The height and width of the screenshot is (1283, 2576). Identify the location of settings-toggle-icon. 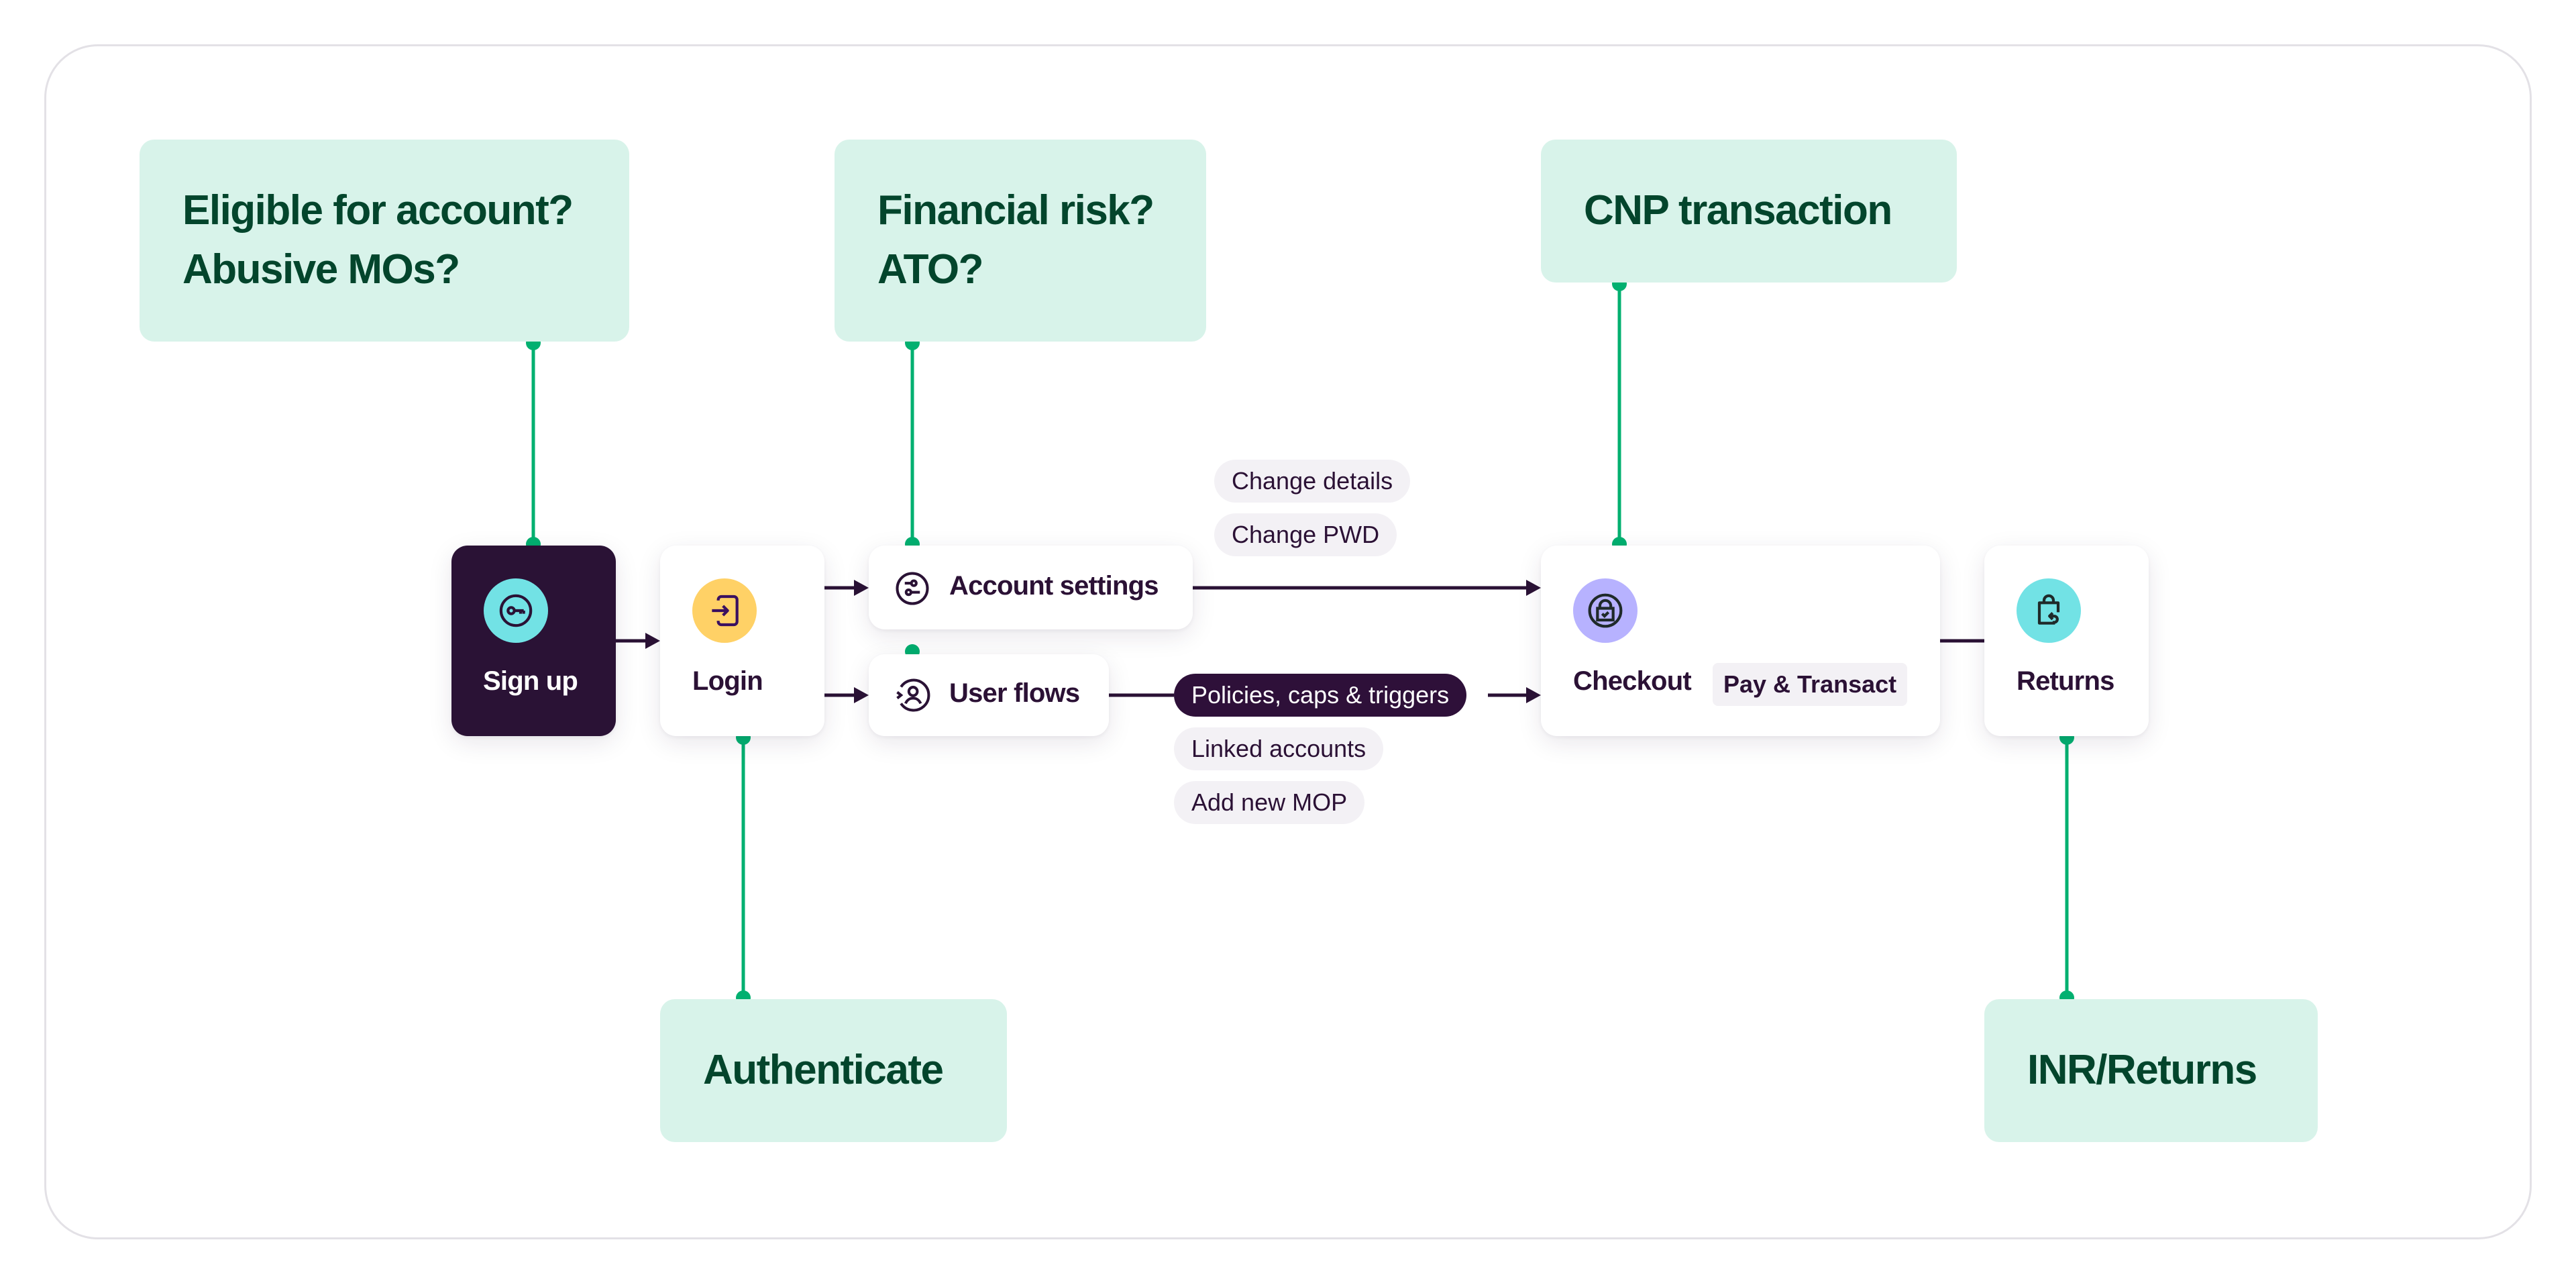
(912, 590).